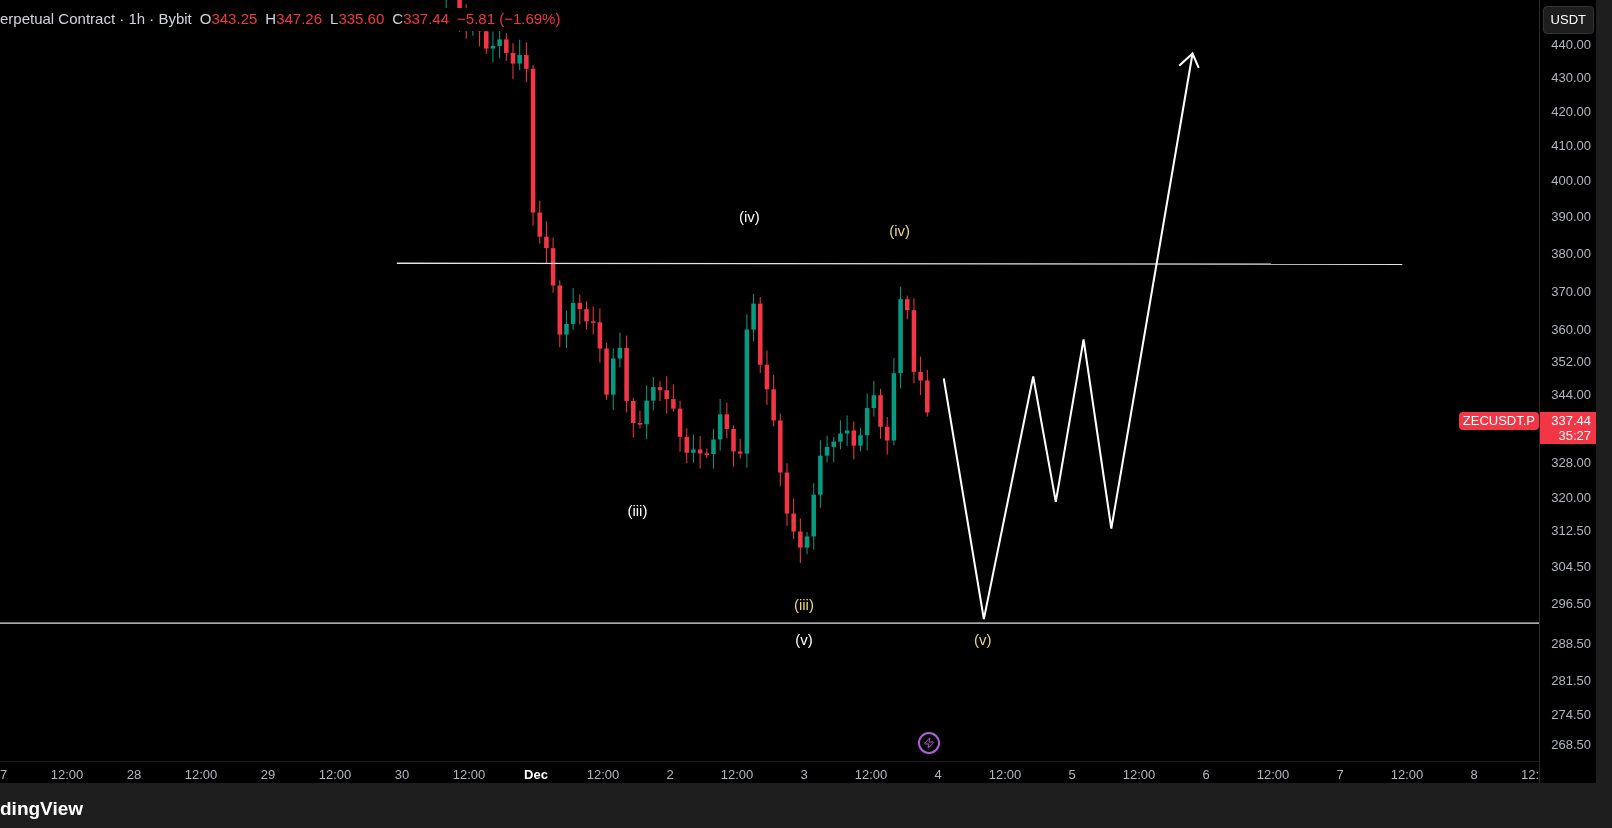 The height and width of the screenshot is (828, 1612). What do you see at coordinates (1571, 420) in the screenshot?
I see `current-price: 337.44` at bounding box center [1571, 420].